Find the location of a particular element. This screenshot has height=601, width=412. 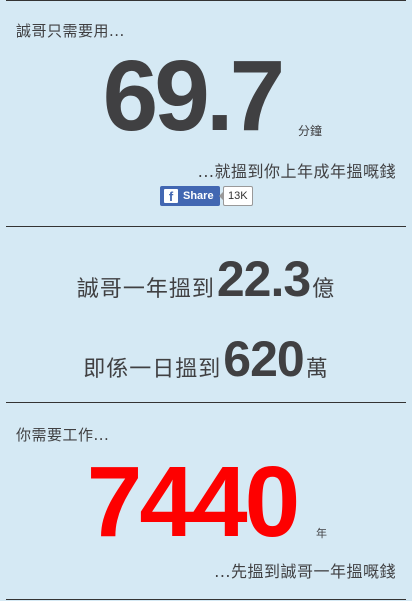

facebook-icon: f is located at coordinates (171, 196).